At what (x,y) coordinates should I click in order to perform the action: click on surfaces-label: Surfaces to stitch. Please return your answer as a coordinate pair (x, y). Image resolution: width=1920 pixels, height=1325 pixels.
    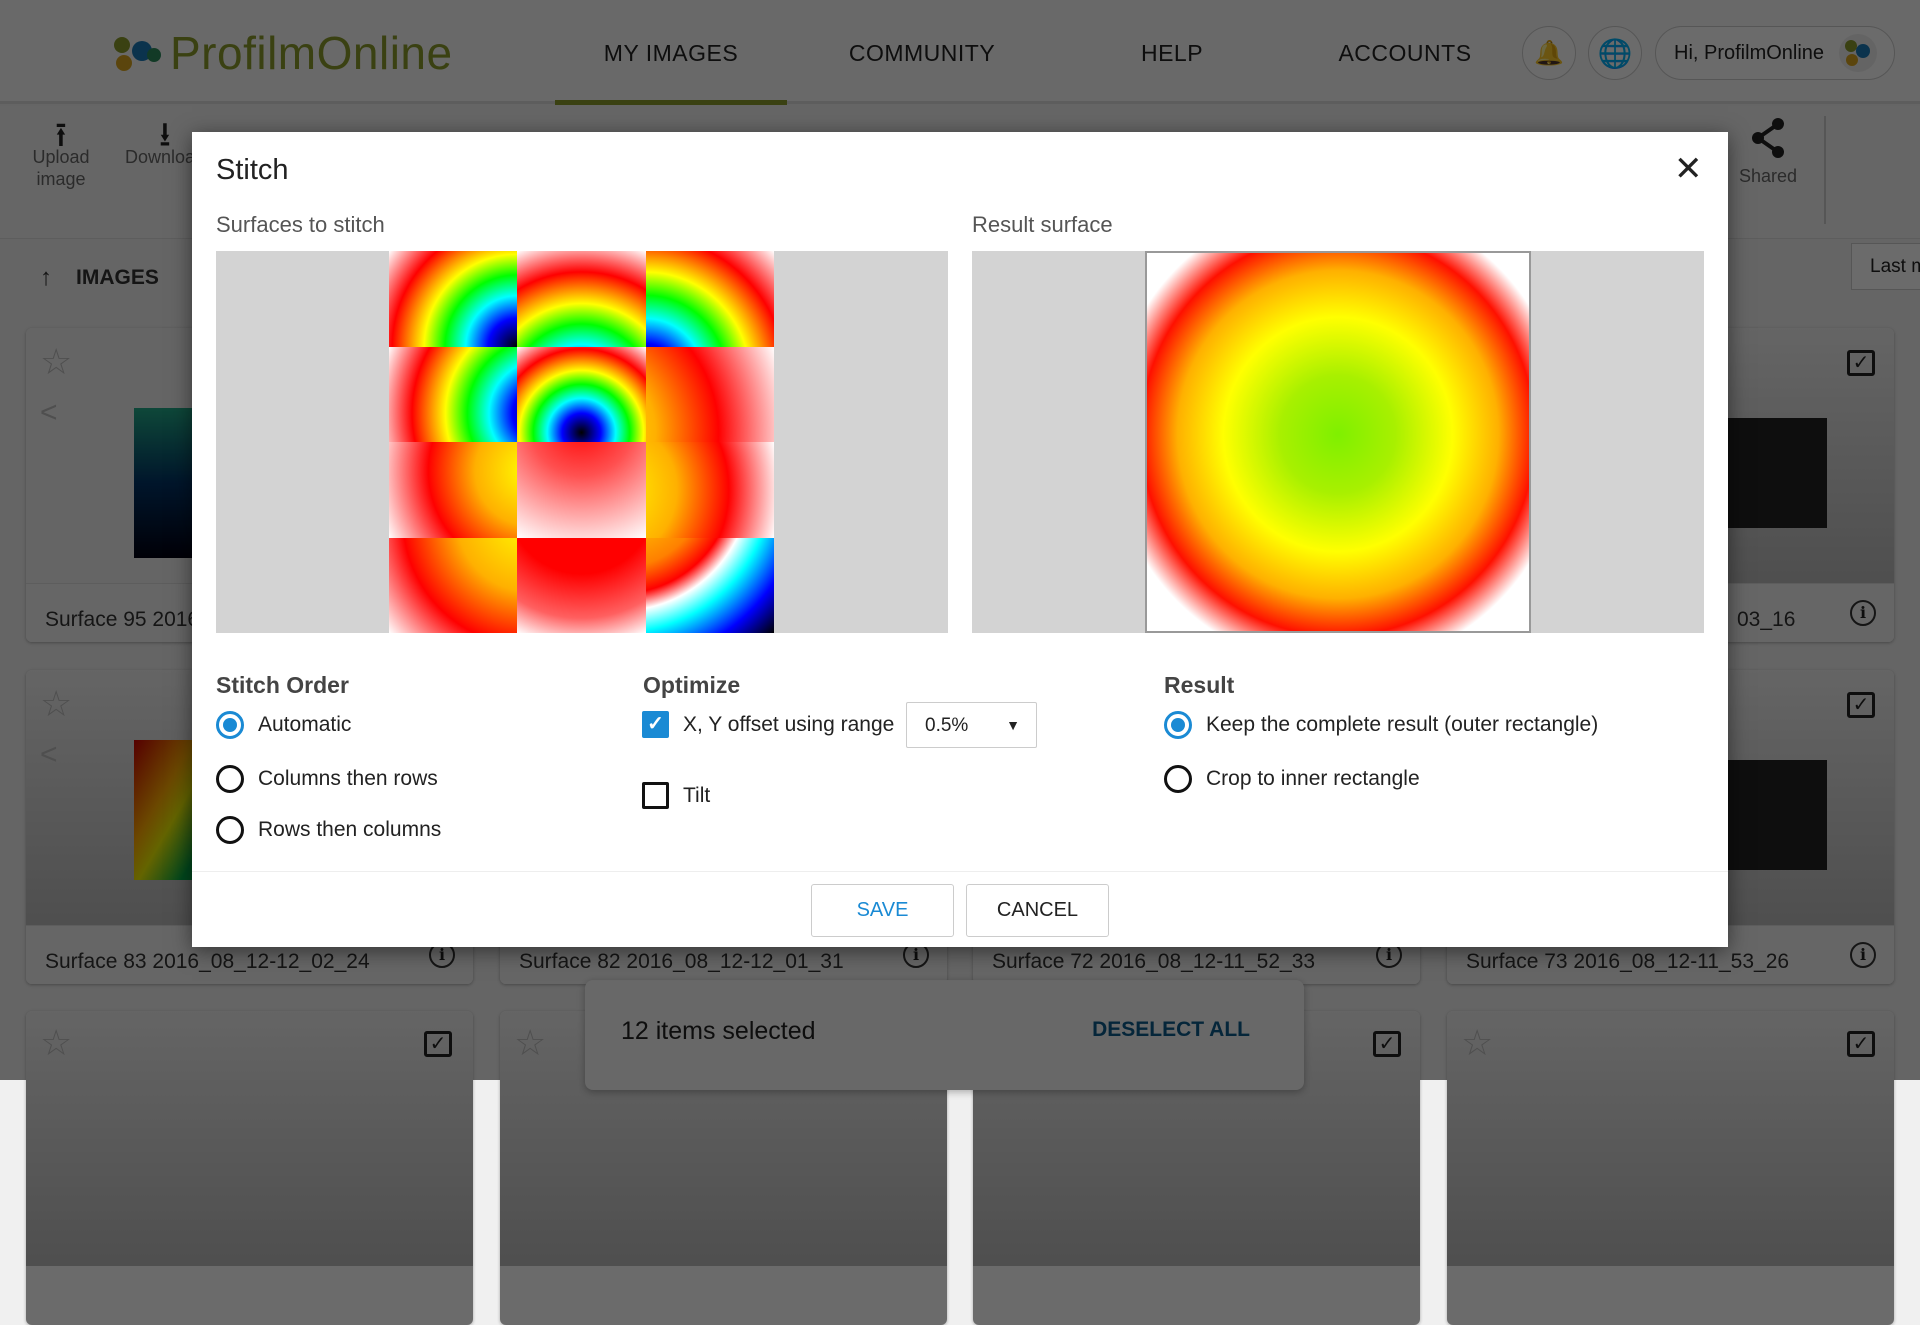
    Looking at the image, I should click on (300, 224).